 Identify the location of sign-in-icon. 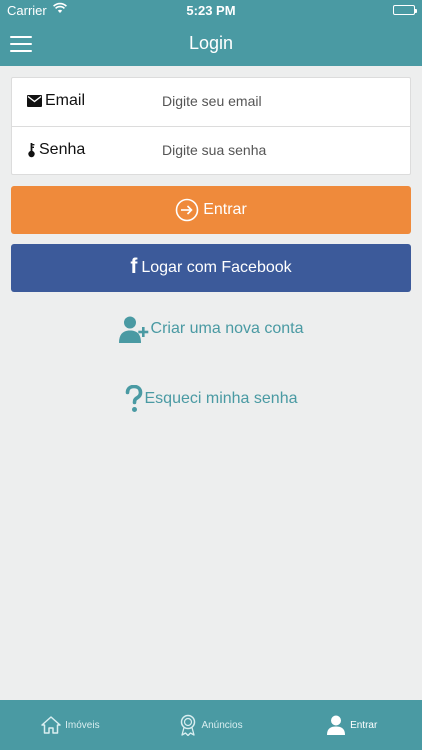
(187, 210).